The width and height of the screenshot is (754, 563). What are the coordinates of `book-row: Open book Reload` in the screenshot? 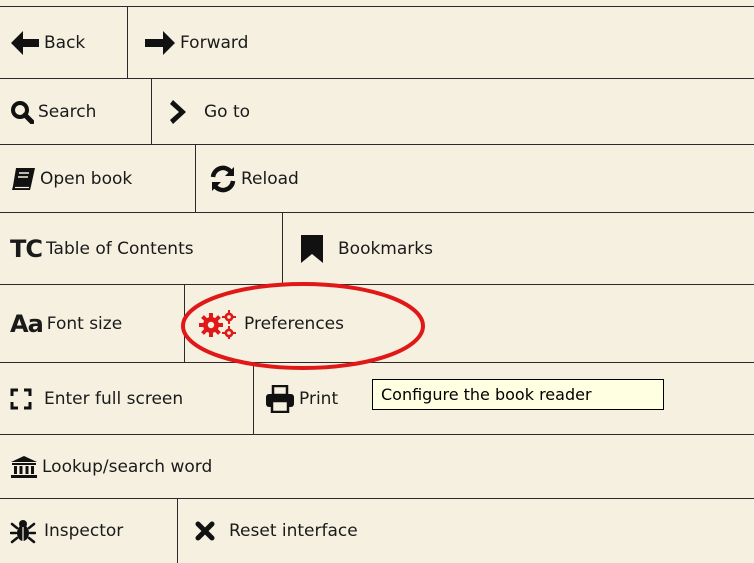 It's located at (377, 178).